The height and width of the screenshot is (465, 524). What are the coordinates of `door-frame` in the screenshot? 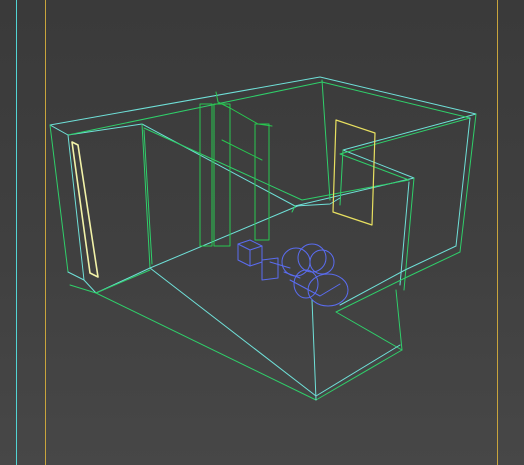 It's located at (236, 169).